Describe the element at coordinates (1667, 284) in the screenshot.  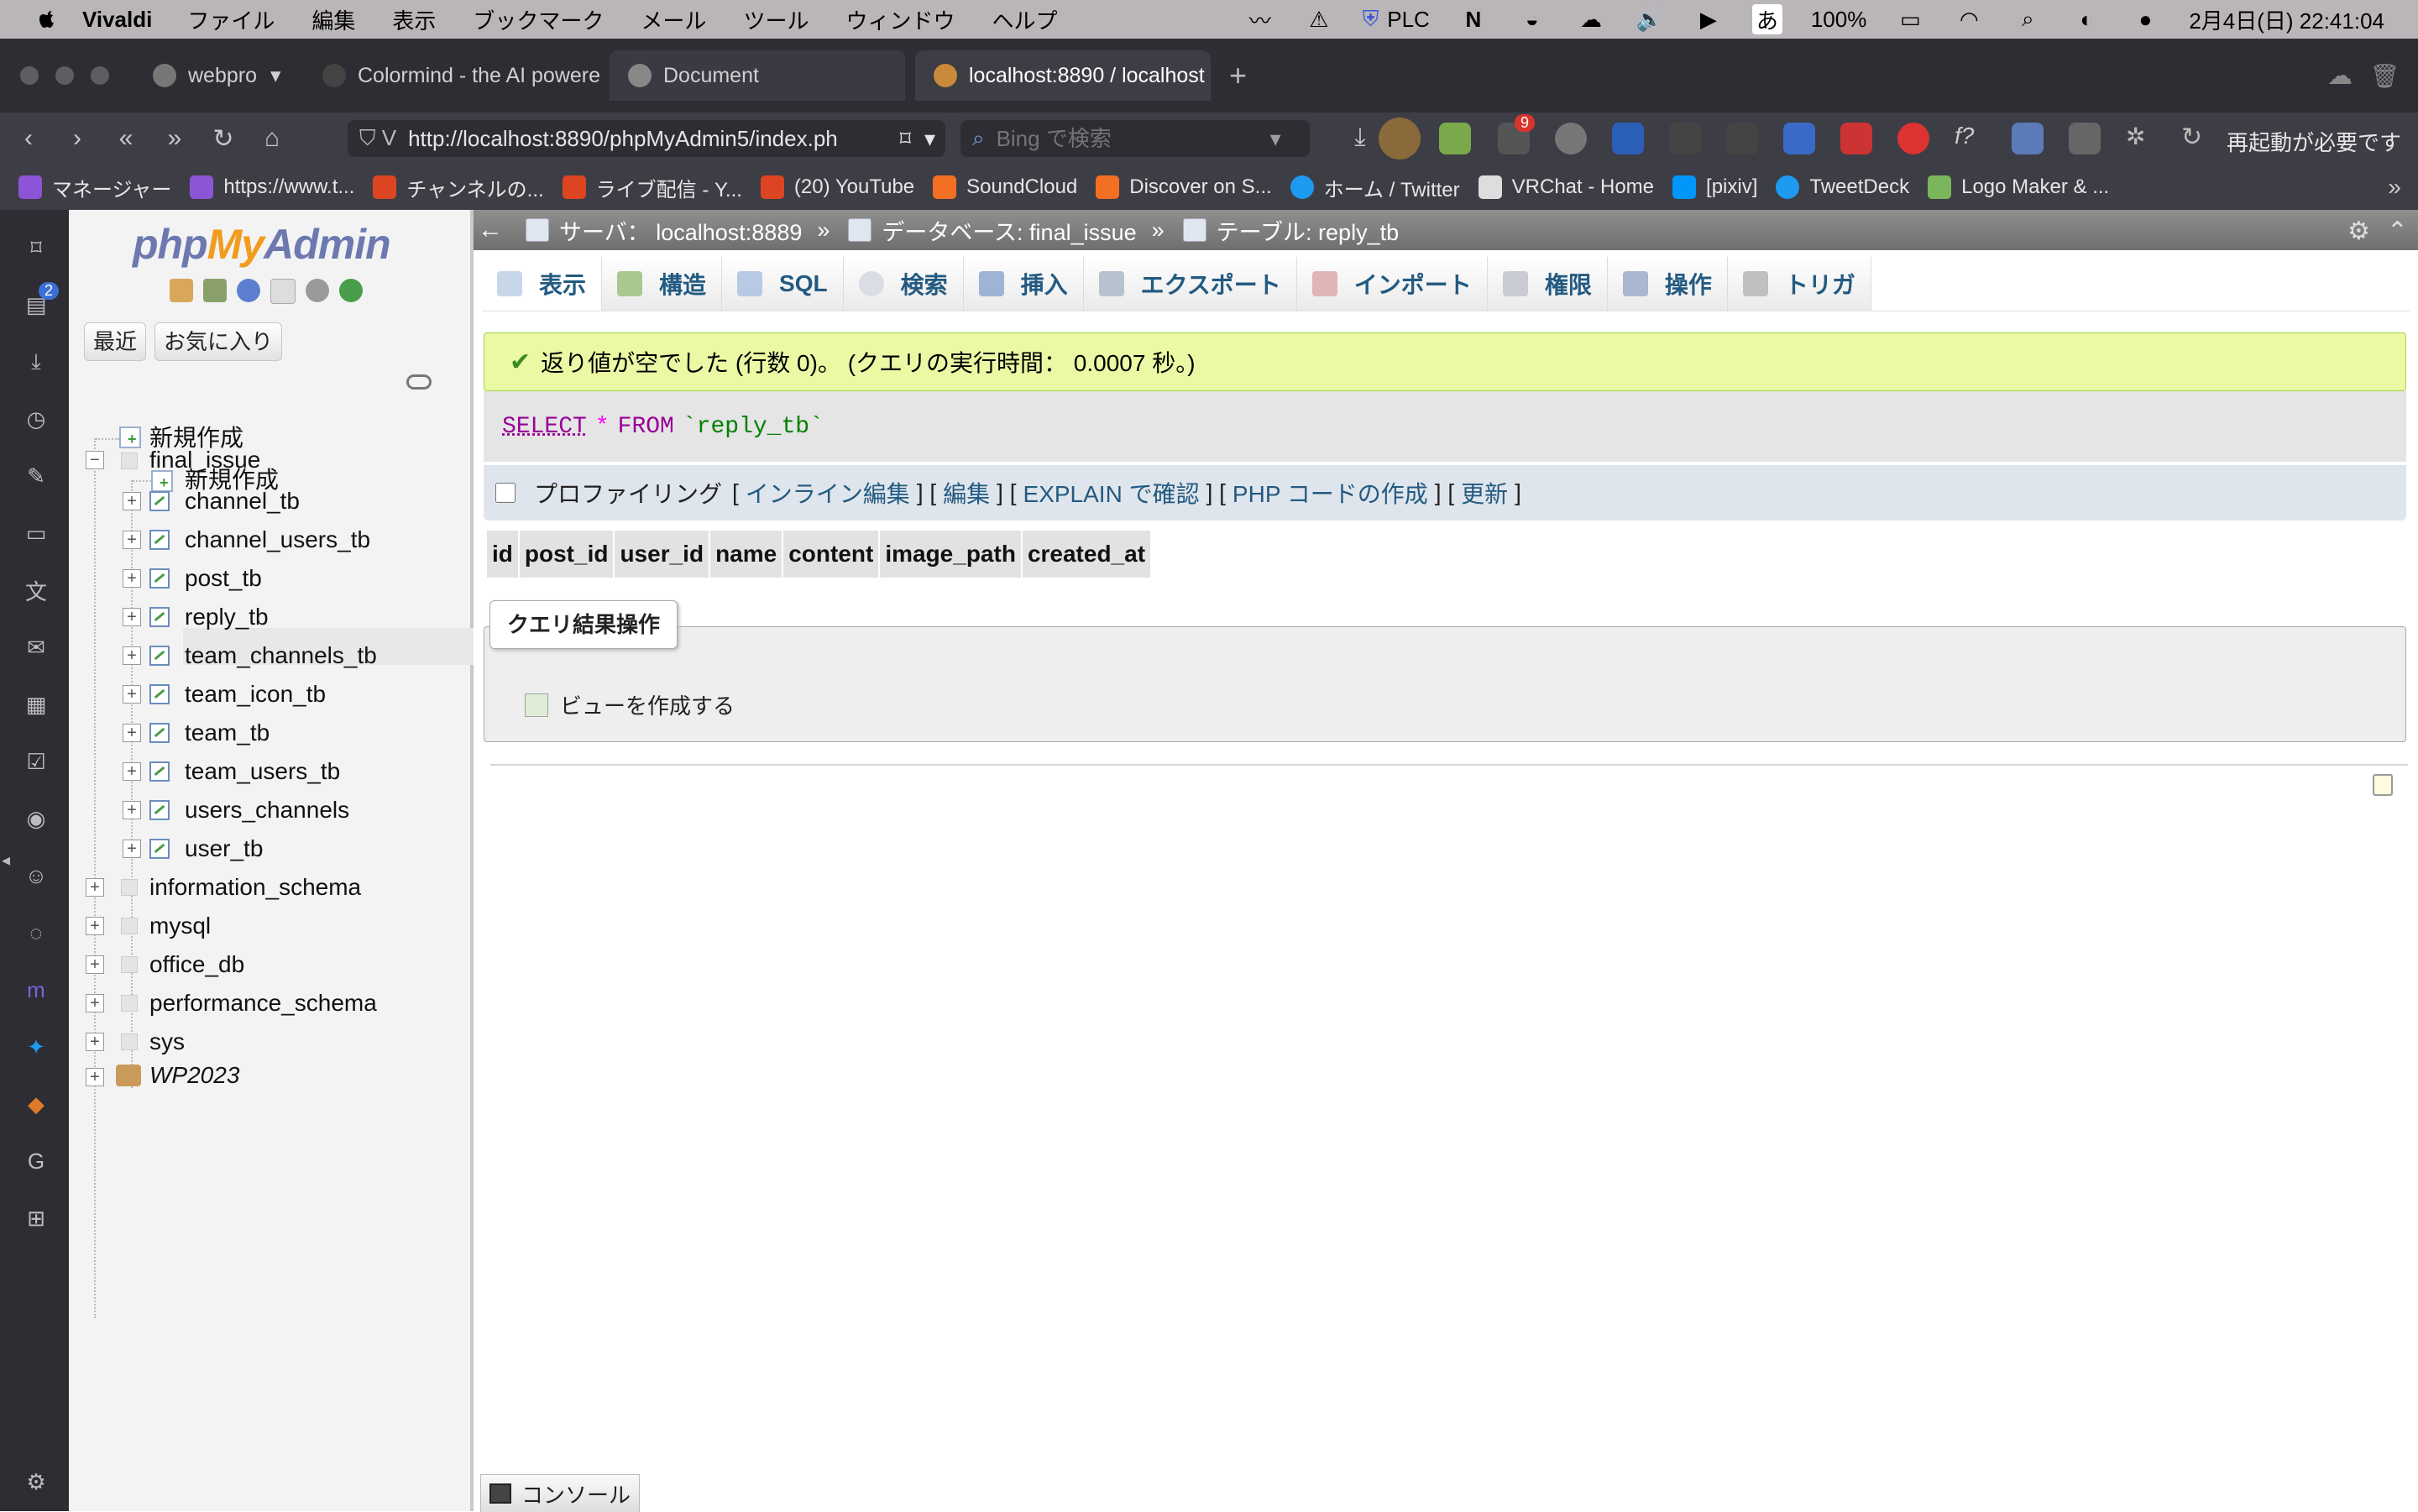
I see `tab-operations: 操作` at that location.